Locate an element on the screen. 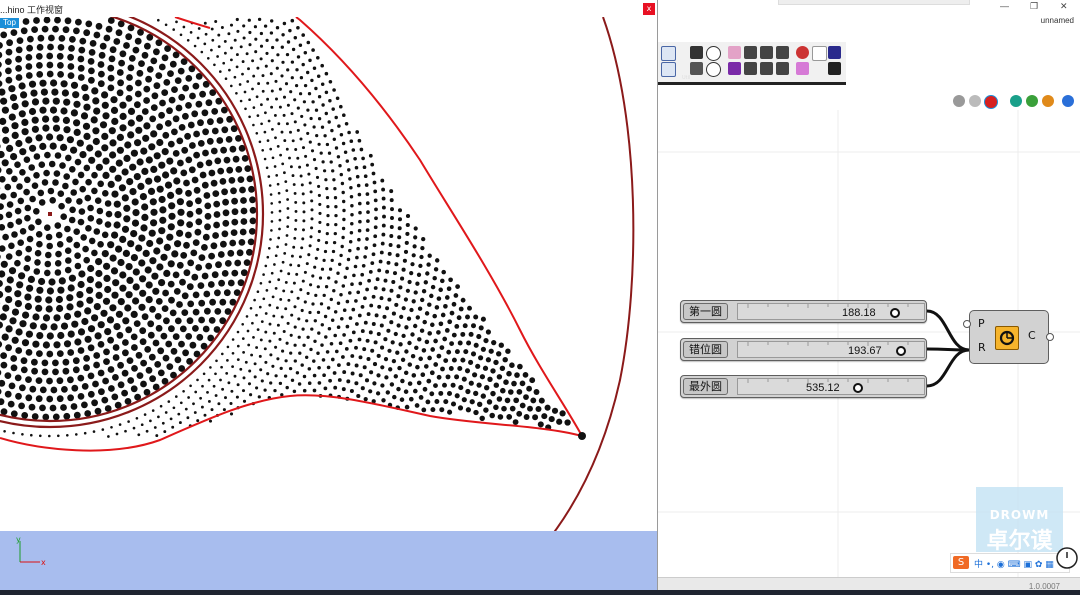  outermost-circle-arc is located at coordinates (567, 303).